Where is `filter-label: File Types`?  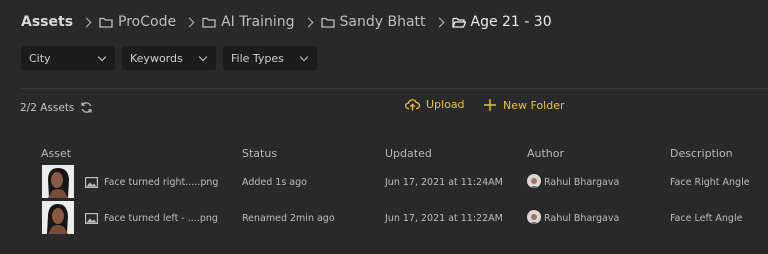
filter-label: File Types is located at coordinates (257, 58).